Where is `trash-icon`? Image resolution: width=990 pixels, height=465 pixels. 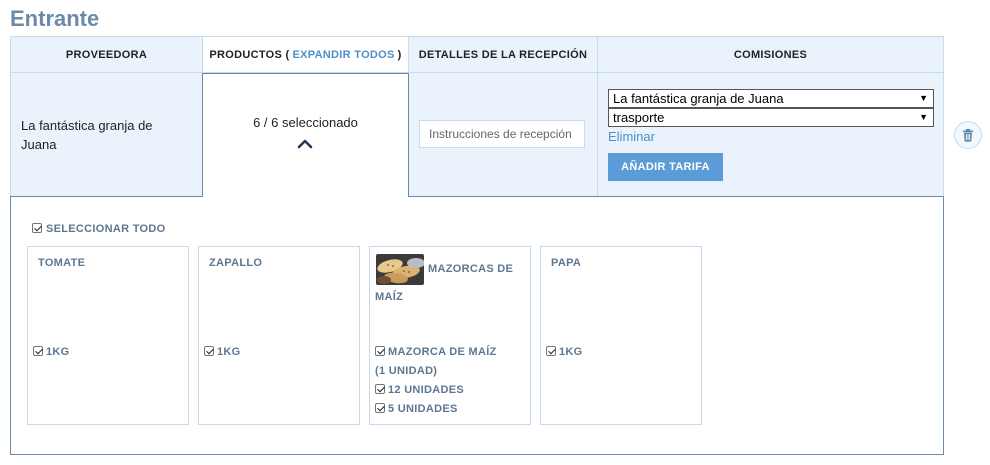
trash-icon is located at coordinates (968, 135).